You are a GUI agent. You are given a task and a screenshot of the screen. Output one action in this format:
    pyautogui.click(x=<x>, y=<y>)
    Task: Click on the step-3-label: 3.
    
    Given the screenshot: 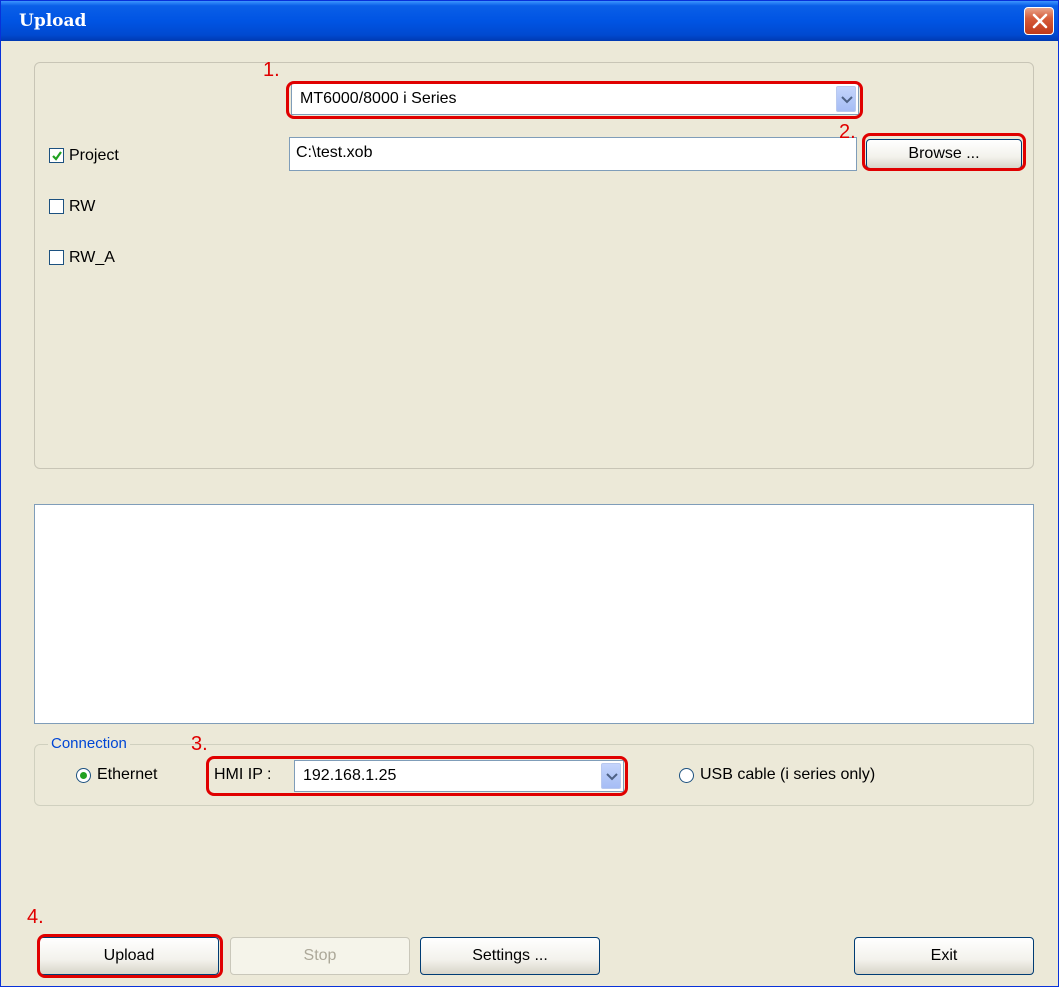 What is the action you would take?
    pyautogui.click(x=199, y=744)
    